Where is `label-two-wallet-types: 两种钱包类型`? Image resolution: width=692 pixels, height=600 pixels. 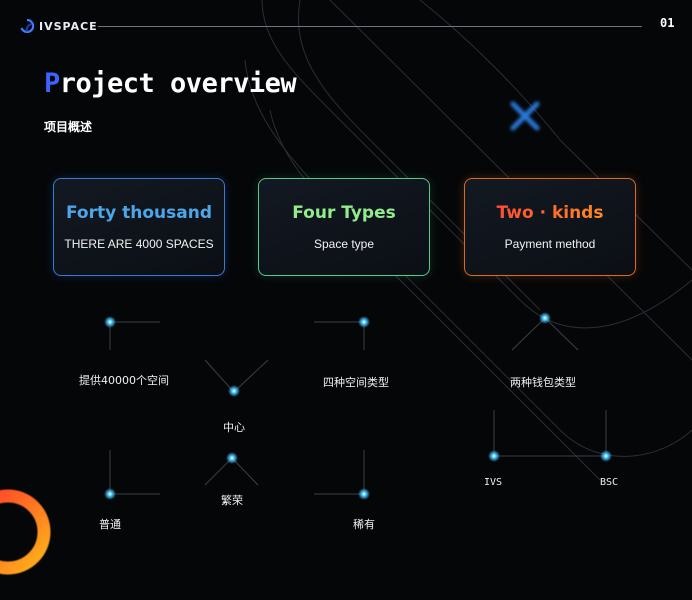 label-two-wallet-types: 两种钱包类型 is located at coordinates (543, 382).